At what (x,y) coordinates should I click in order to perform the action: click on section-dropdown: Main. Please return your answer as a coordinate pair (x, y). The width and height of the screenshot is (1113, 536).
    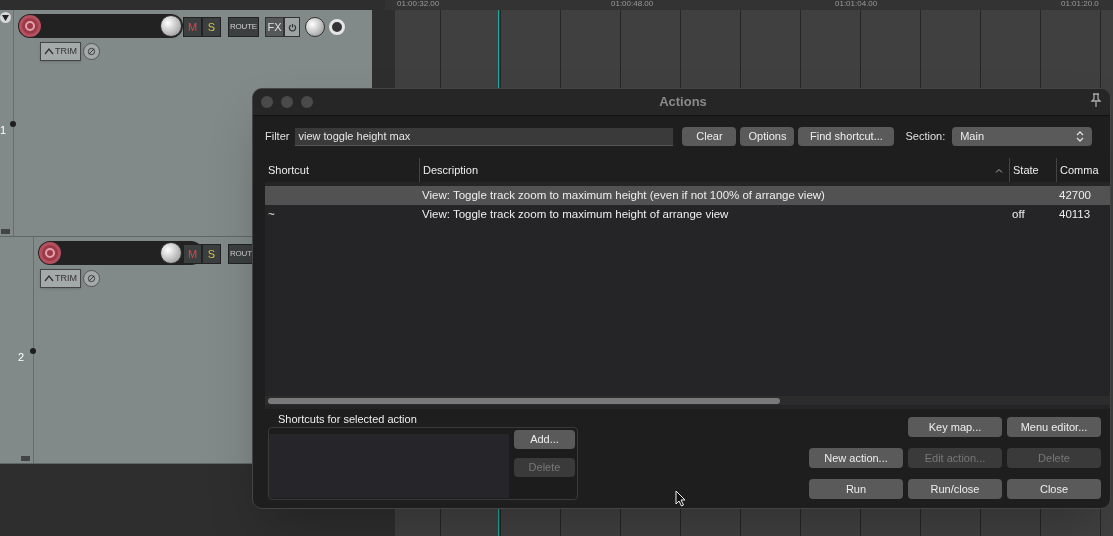
    Looking at the image, I should click on (1022, 136).